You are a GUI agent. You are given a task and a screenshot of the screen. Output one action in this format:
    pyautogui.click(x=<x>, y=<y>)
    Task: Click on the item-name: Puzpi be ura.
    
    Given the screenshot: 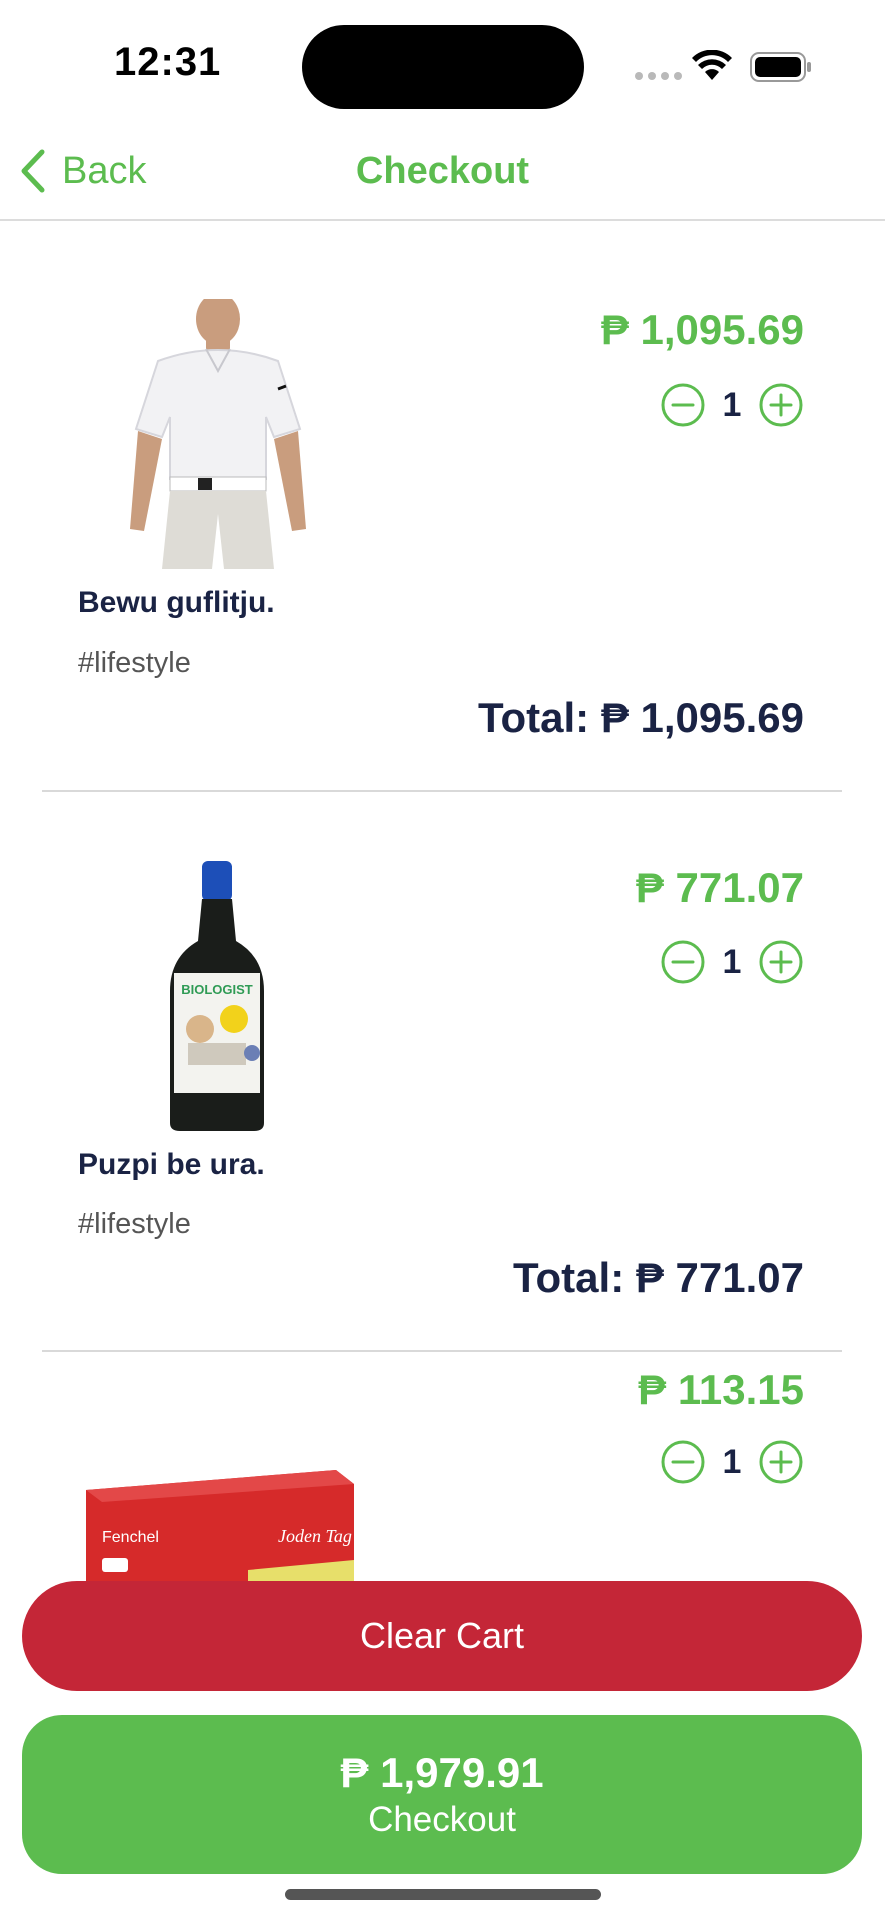 What is the action you would take?
    pyautogui.click(x=171, y=1164)
    